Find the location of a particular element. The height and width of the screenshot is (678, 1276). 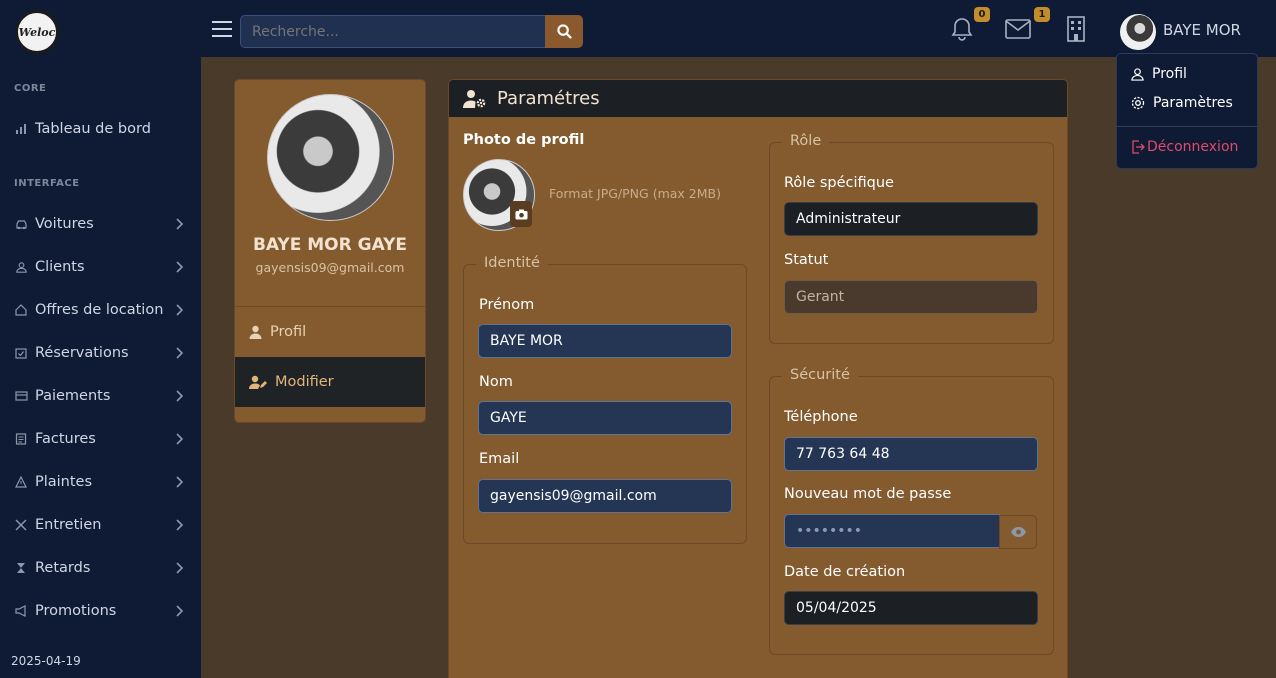

brand-logo: Weloc is located at coordinates (37, 32).